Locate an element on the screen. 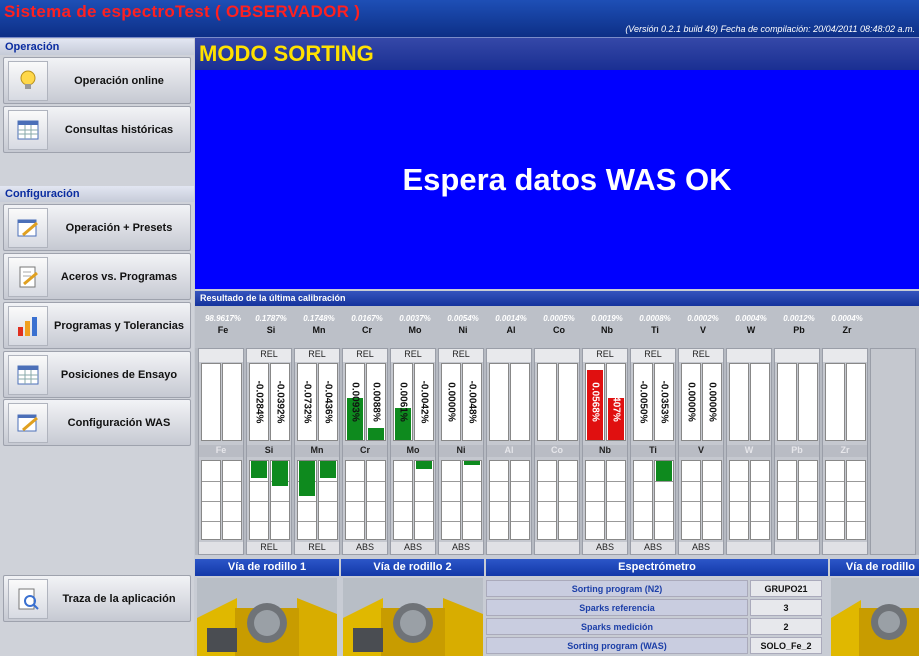 This screenshot has width=919, height=656. calibration-header: Resultado de la última calibración is located at coordinates (557, 298).